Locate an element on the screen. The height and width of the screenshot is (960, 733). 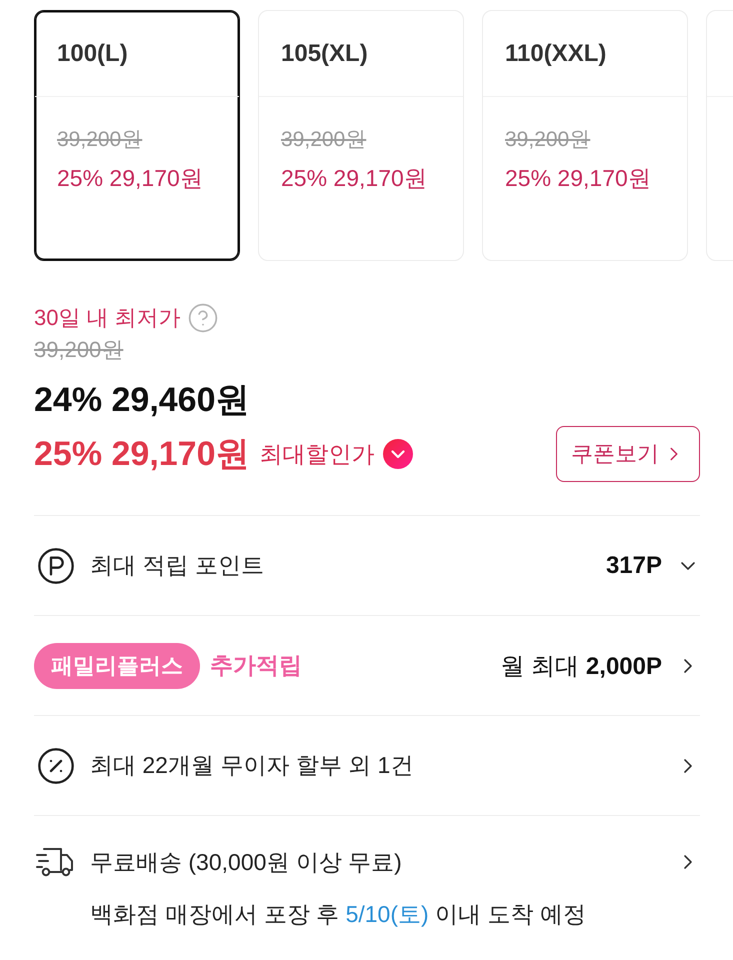
extra-points-label: 추가적립 is located at coordinates (256, 665).